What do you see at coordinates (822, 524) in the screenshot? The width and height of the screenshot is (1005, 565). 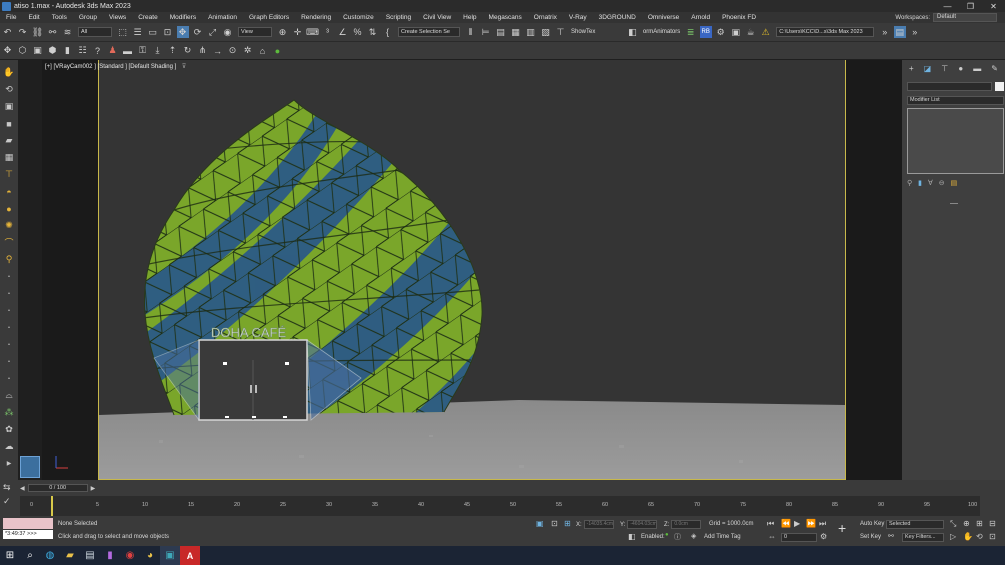 I see `goto-end-icon: ⏭` at bounding box center [822, 524].